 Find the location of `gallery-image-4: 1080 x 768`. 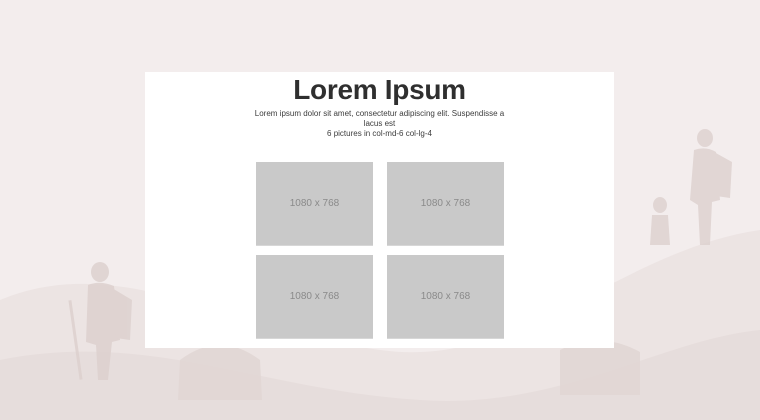

gallery-image-4: 1080 x 768 is located at coordinates (445, 297).